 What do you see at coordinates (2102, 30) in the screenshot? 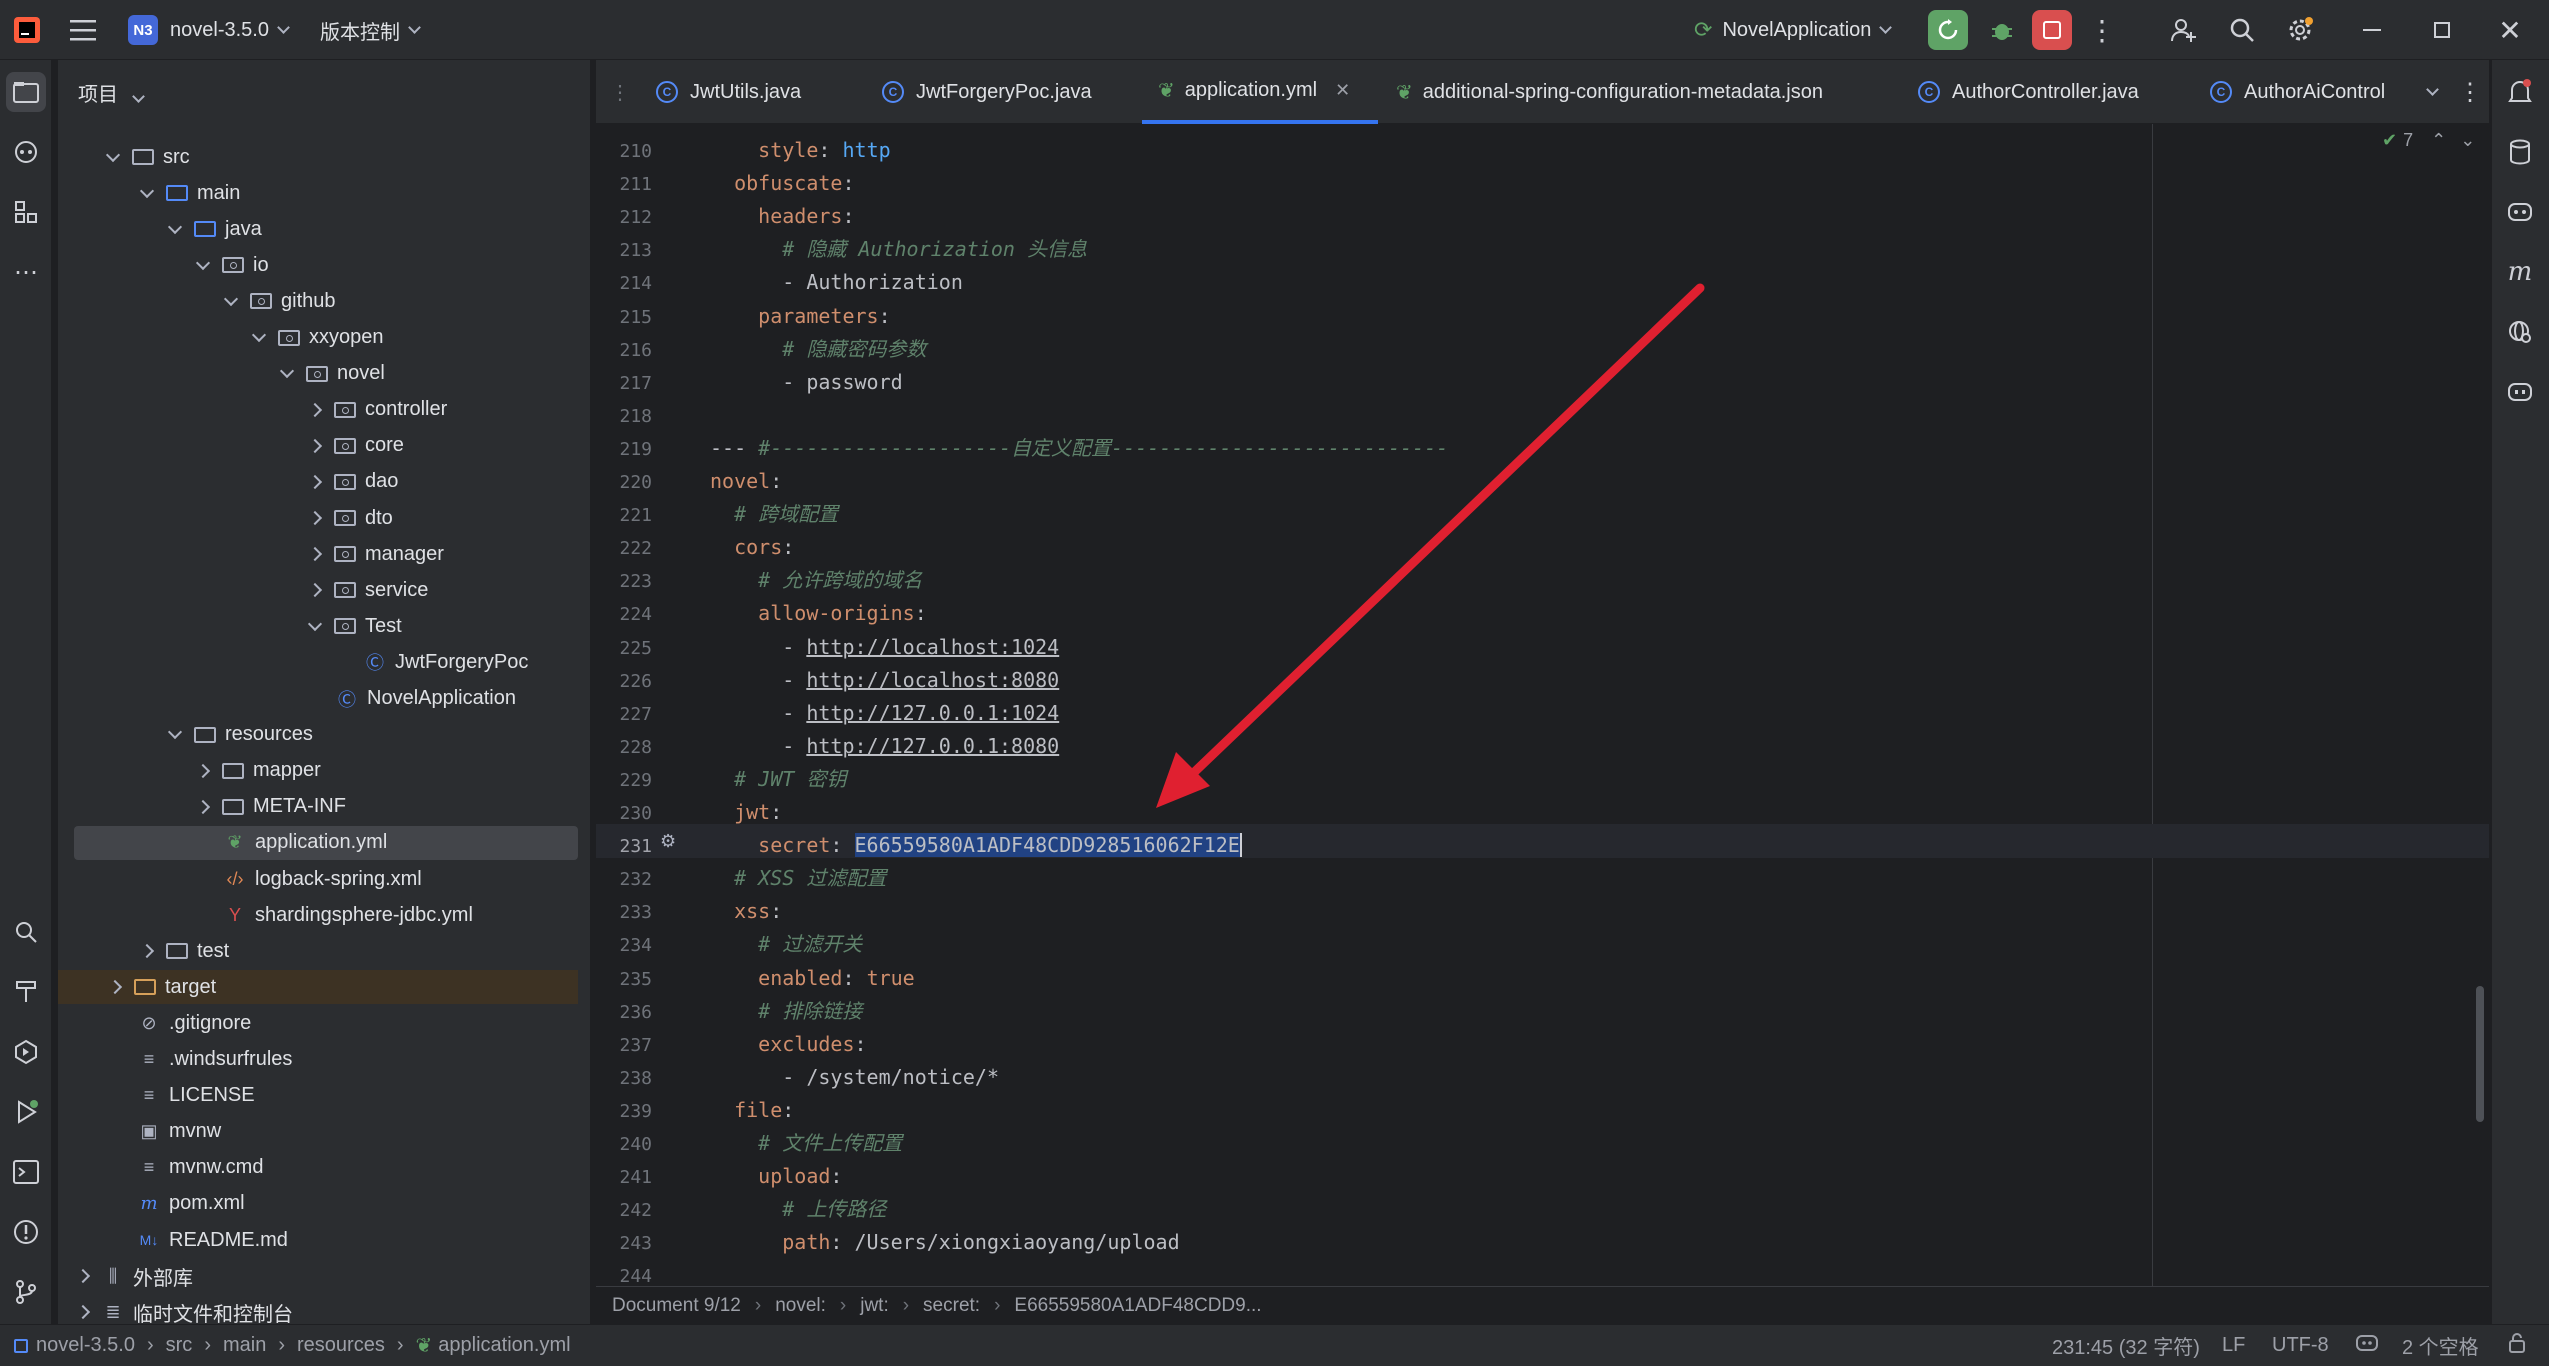
I see `more-actions-icon: ⋮` at bounding box center [2102, 30].